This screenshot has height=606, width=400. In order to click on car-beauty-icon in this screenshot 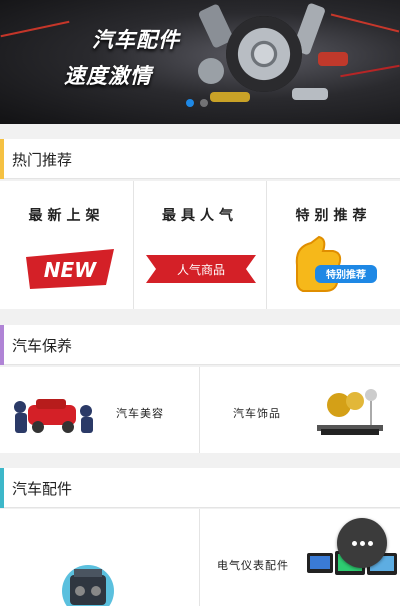, I will do `click(53, 416)`.